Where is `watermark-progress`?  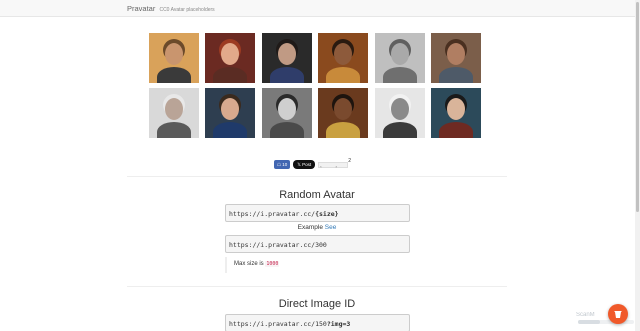 watermark-progress is located at coordinates (606, 322).